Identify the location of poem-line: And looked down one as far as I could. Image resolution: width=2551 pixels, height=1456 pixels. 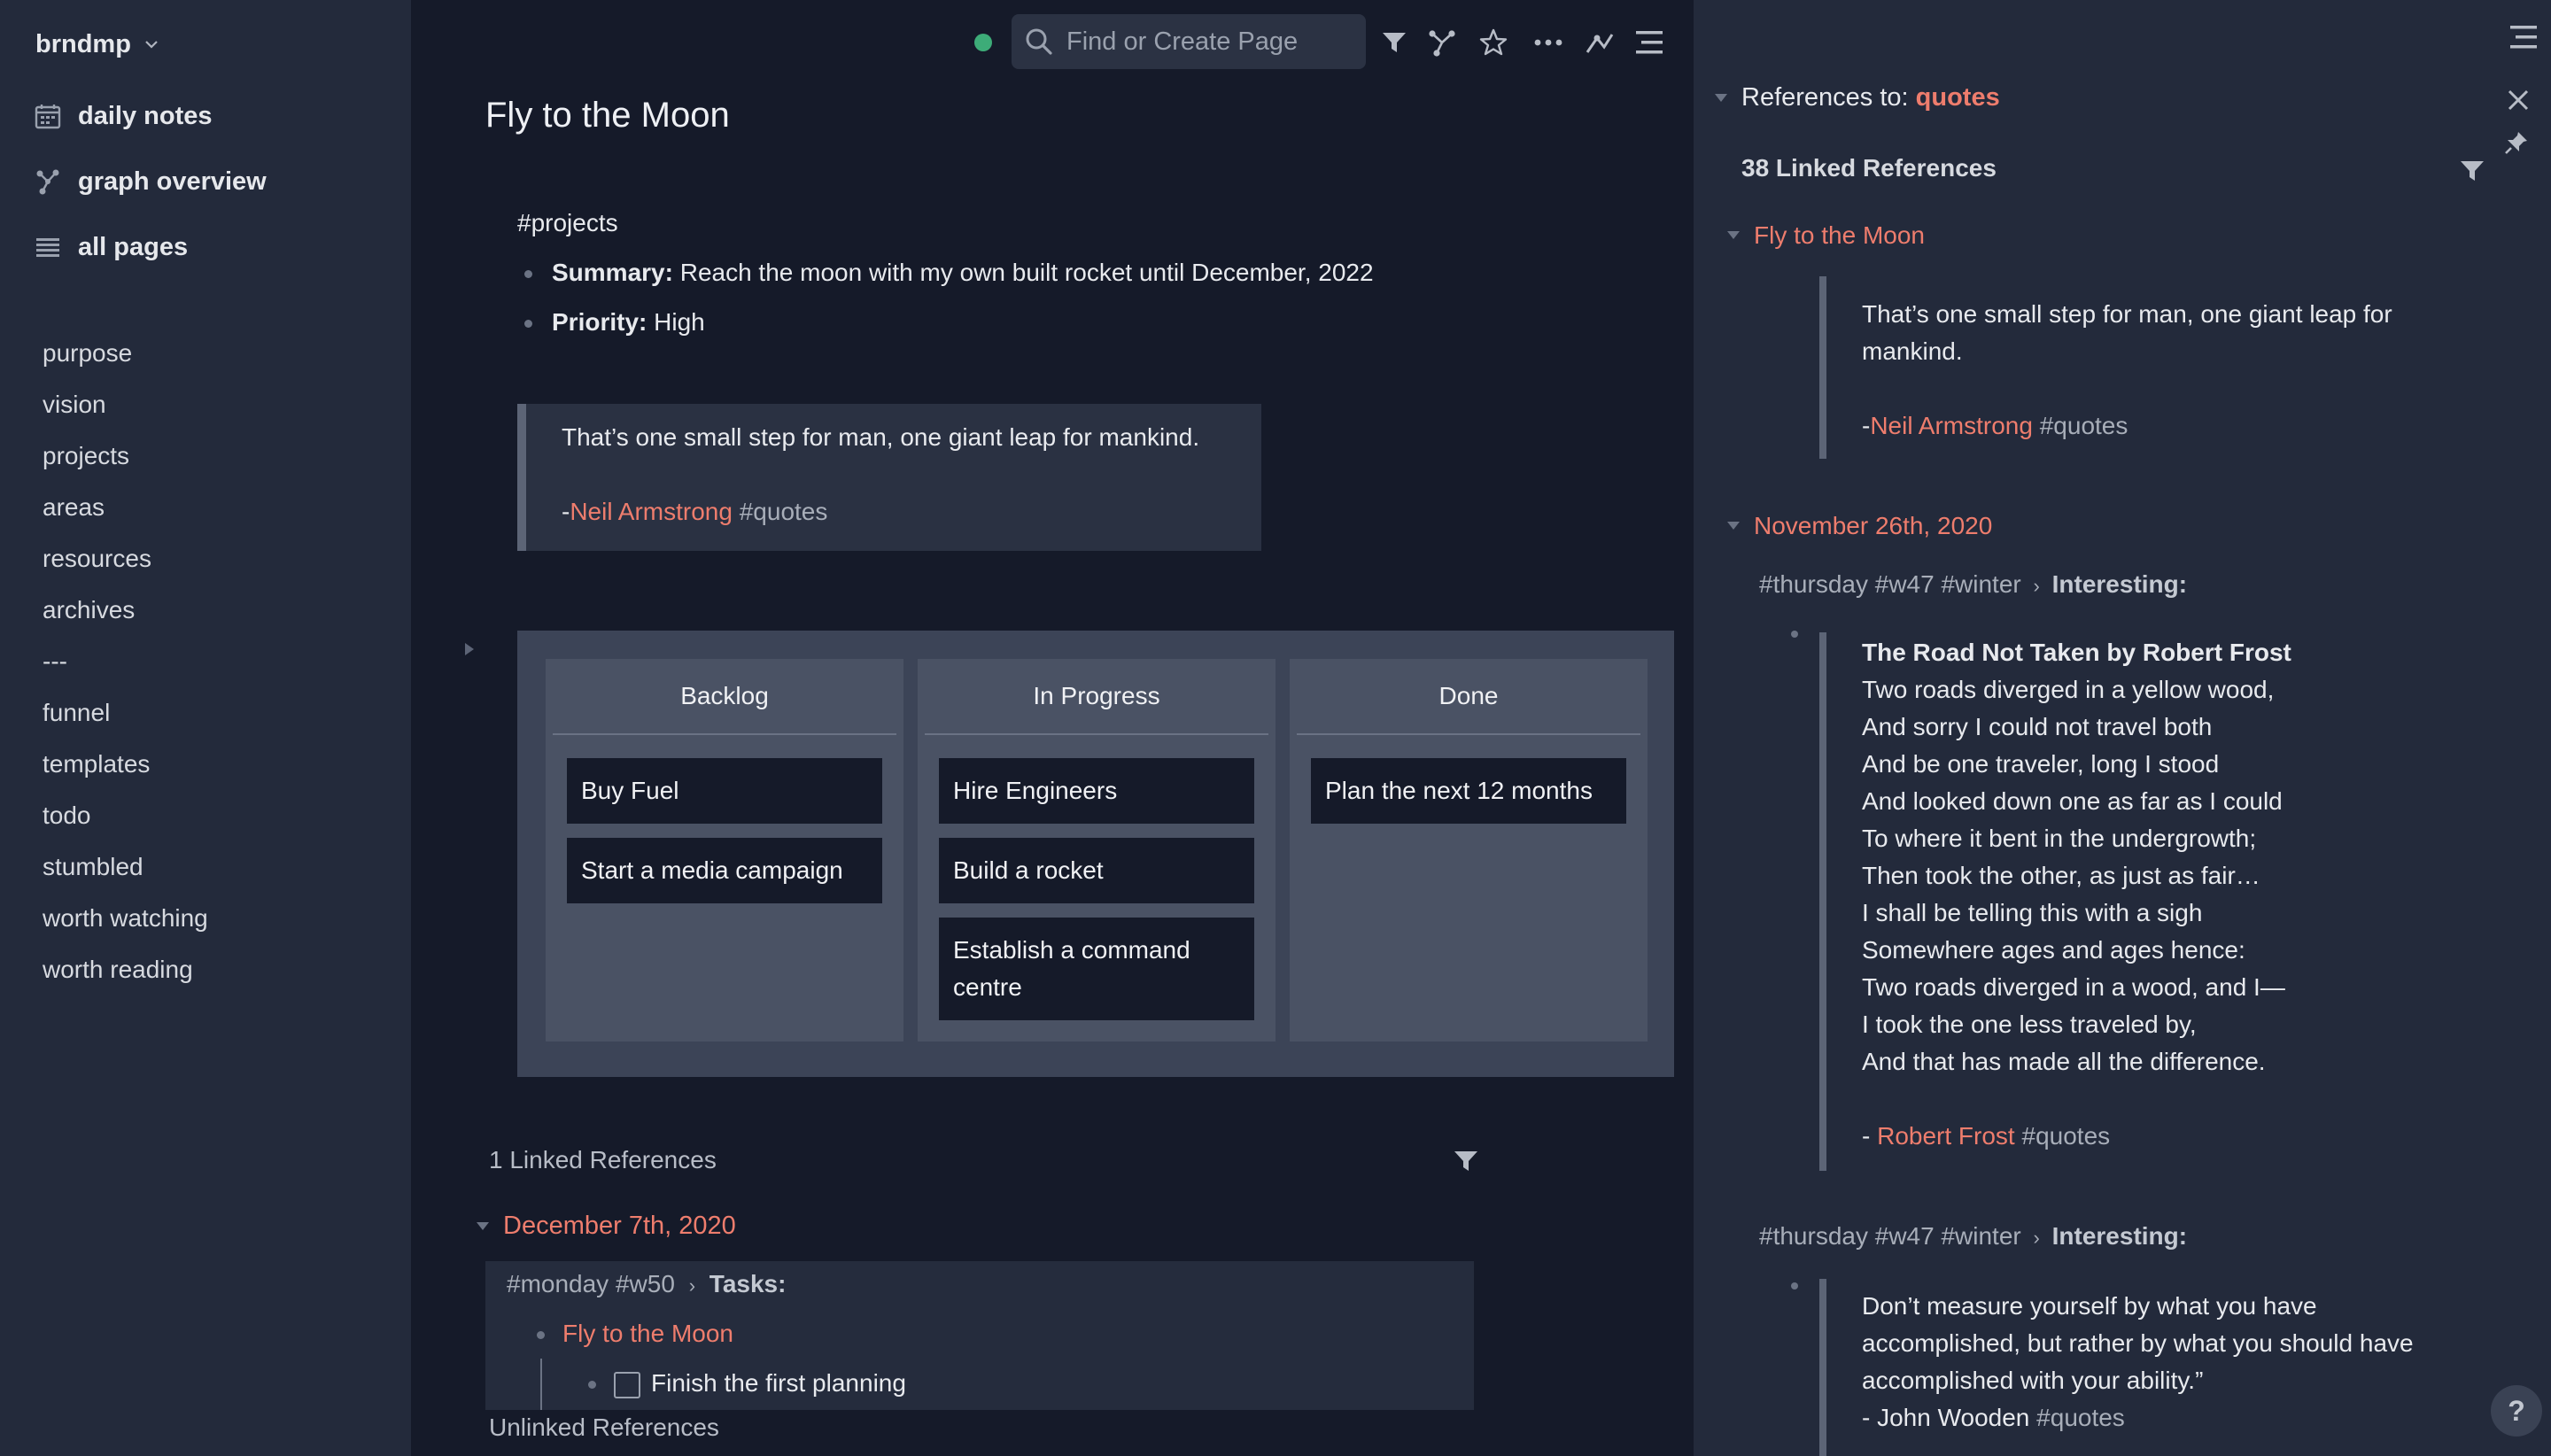
(2072, 801).